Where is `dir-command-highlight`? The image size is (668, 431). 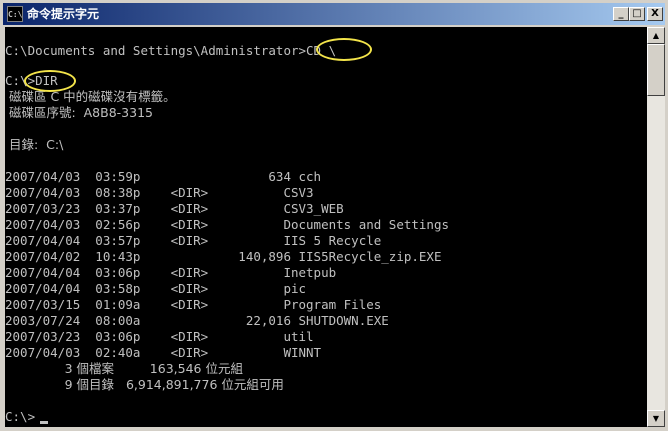 dir-command-highlight is located at coordinates (50, 81).